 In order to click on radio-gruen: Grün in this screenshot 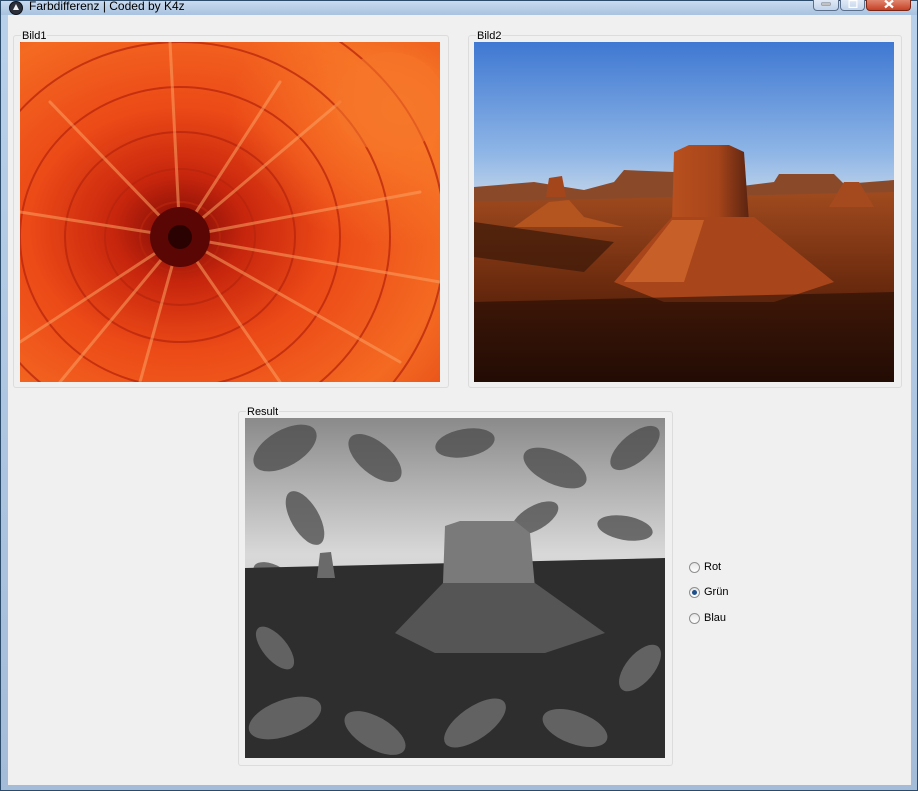, I will do `click(708, 592)`.